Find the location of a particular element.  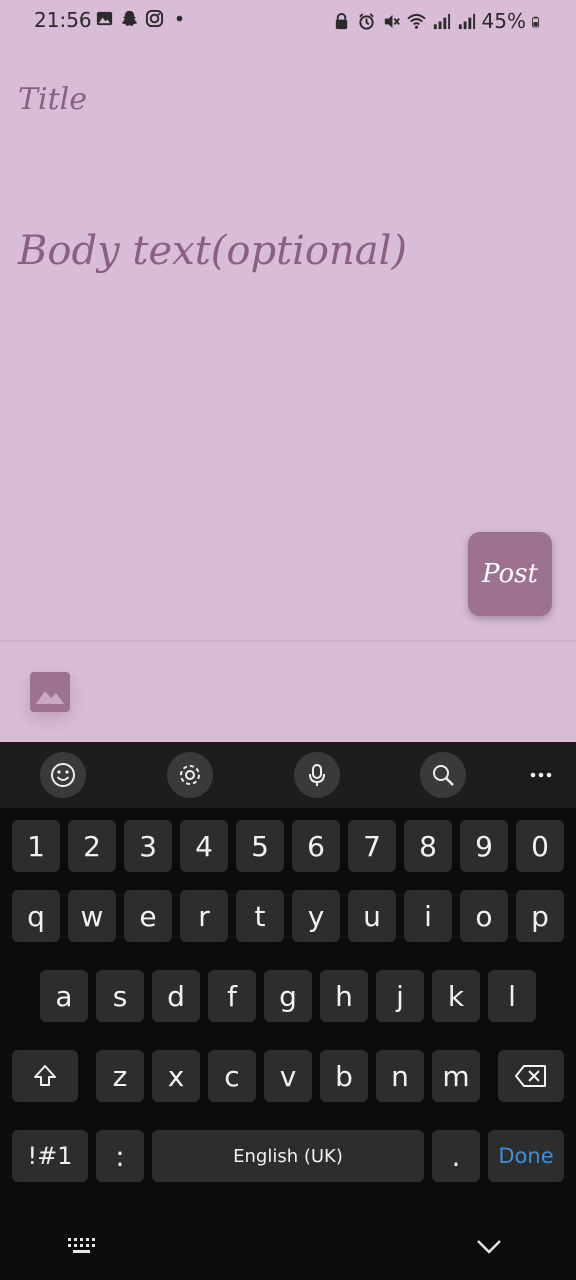

mute-icon is located at coordinates (392, 21).